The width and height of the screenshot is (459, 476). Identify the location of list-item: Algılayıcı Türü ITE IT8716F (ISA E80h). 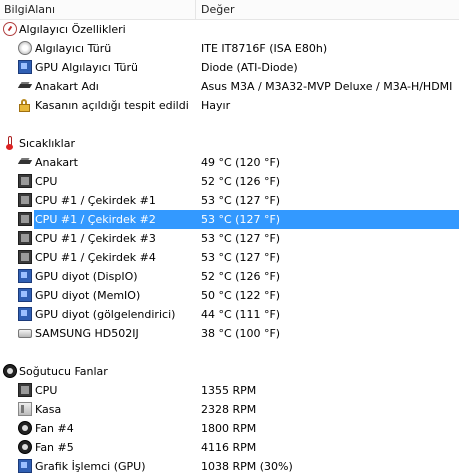
(229, 48).